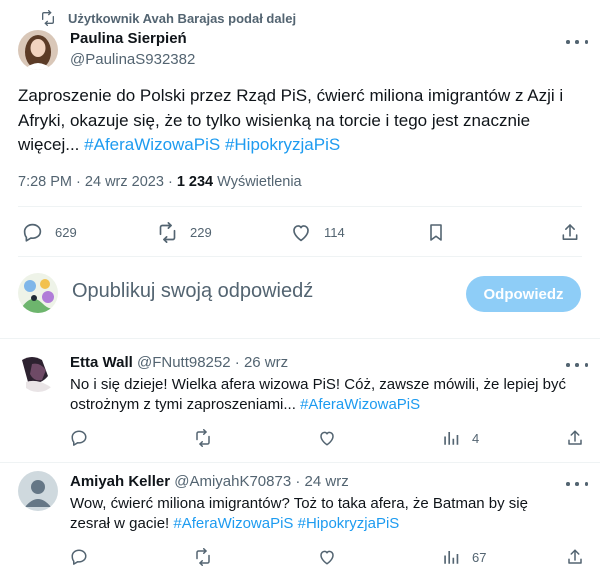 The image size is (600, 575). I want to click on repost-action: 229, so click(184, 232).